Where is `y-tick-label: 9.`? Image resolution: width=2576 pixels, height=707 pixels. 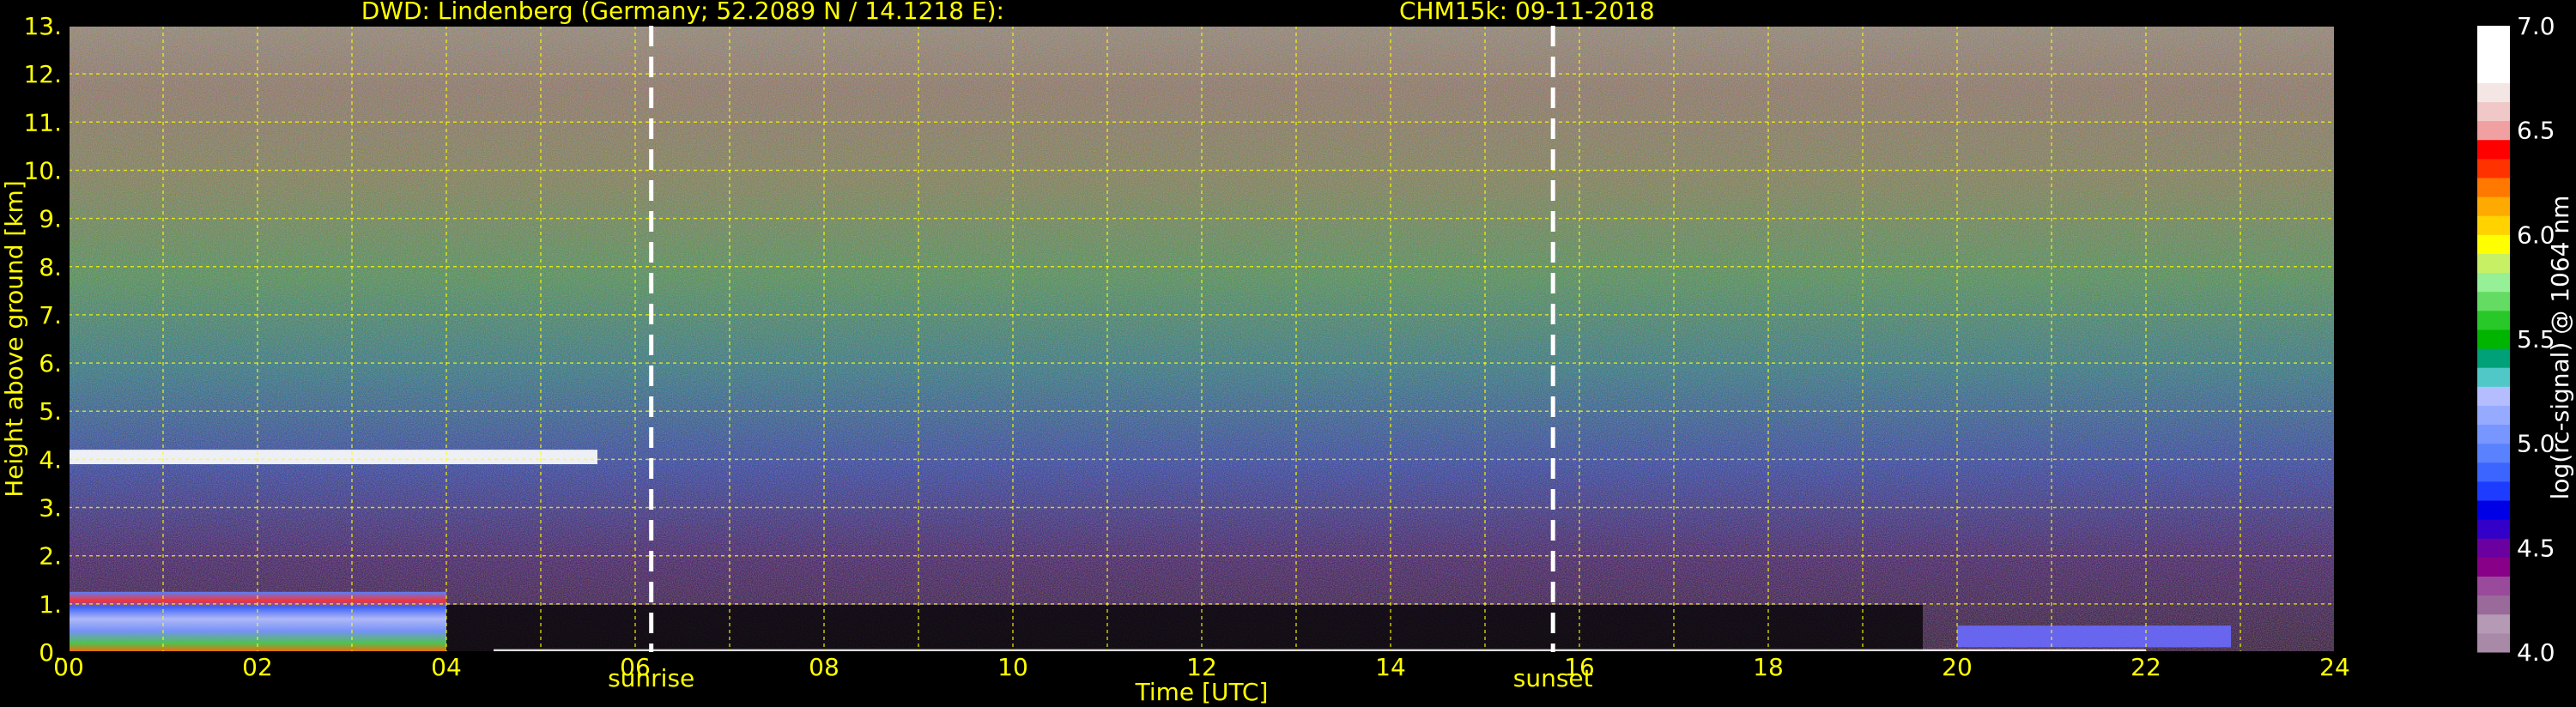
y-tick-label: 9. is located at coordinates (50, 219).